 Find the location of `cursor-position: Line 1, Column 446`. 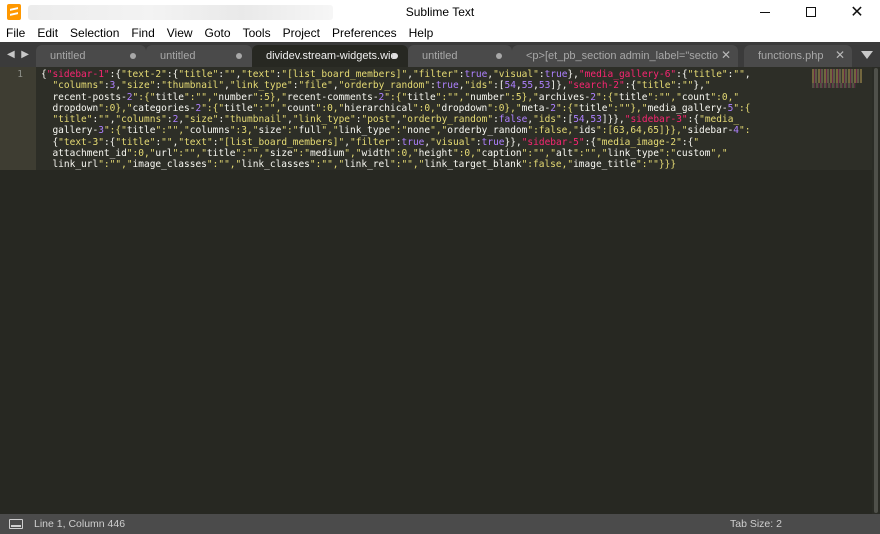

cursor-position: Line 1, Column 446 is located at coordinates (80, 524).